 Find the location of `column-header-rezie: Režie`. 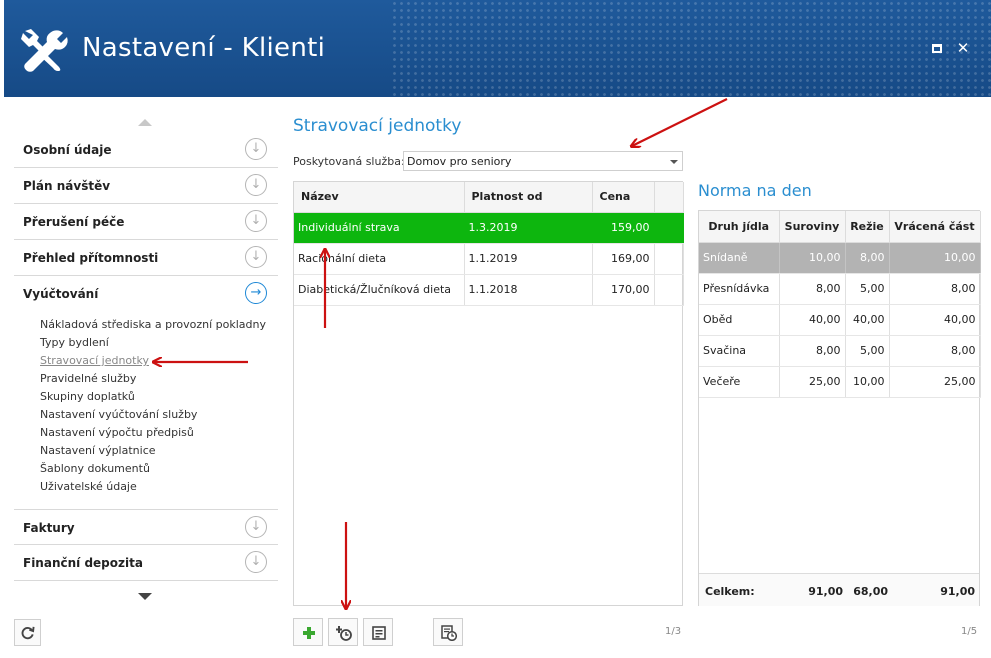

column-header-rezie: Režie is located at coordinates (867, 227).